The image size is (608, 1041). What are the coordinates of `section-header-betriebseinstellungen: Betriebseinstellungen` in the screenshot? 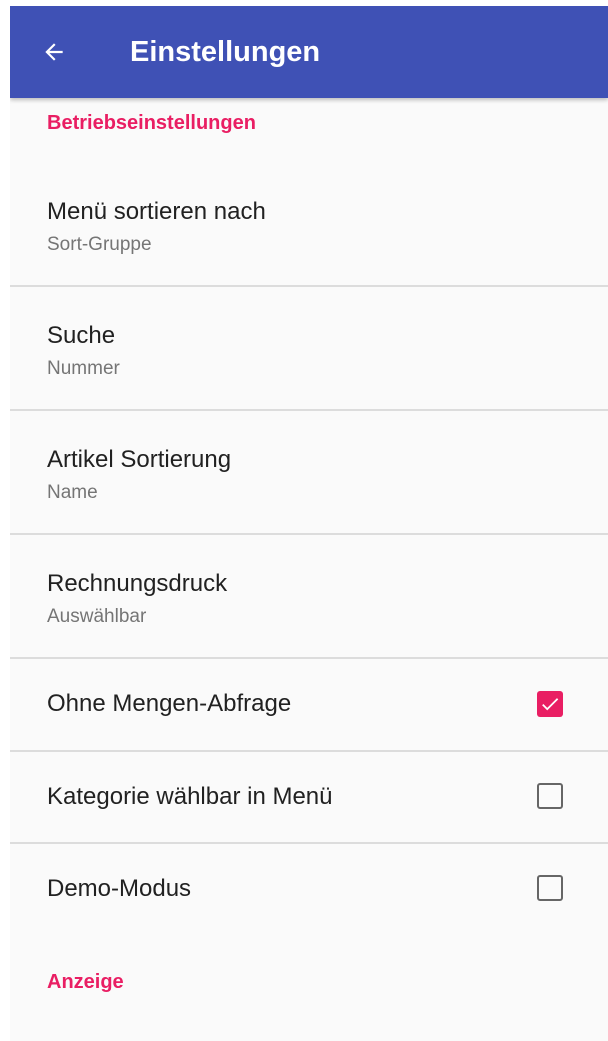 It's located at (151, 123).